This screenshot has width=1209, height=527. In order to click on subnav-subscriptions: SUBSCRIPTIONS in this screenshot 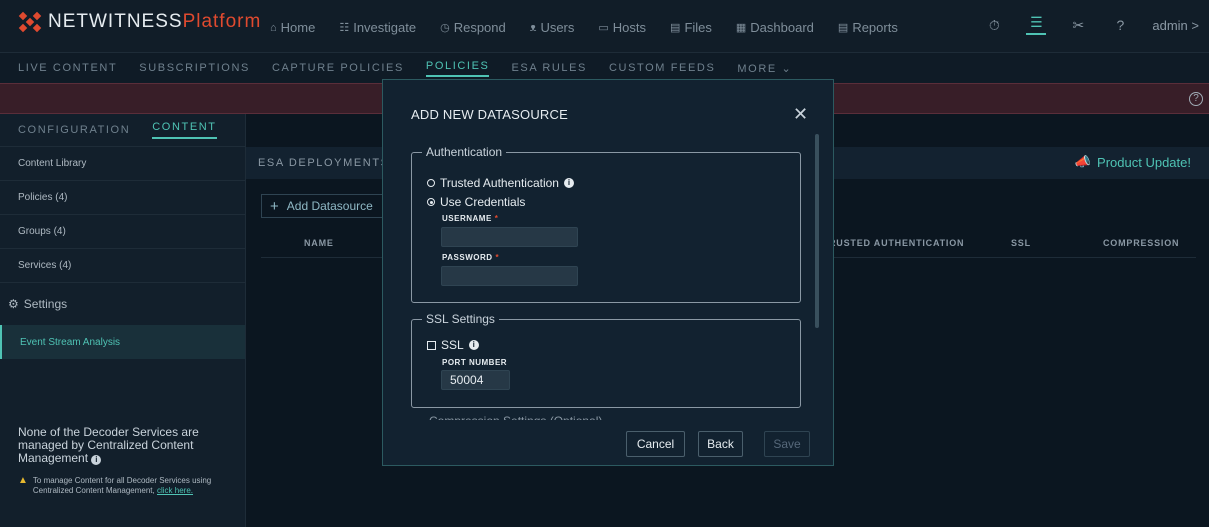, I will do `click(194, 68)`.